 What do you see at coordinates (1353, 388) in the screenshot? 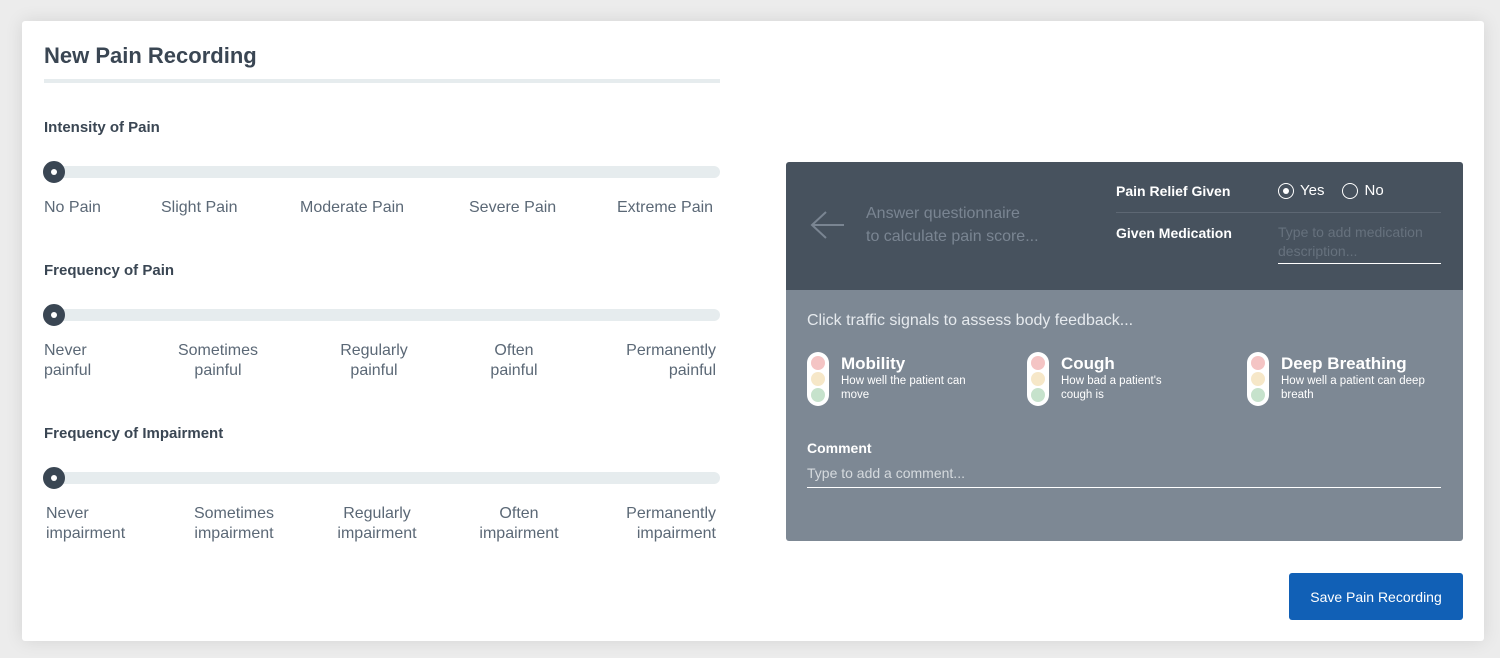
I see `signal-description: How well a patient can deep breath` at bounding box center [1353, 388].